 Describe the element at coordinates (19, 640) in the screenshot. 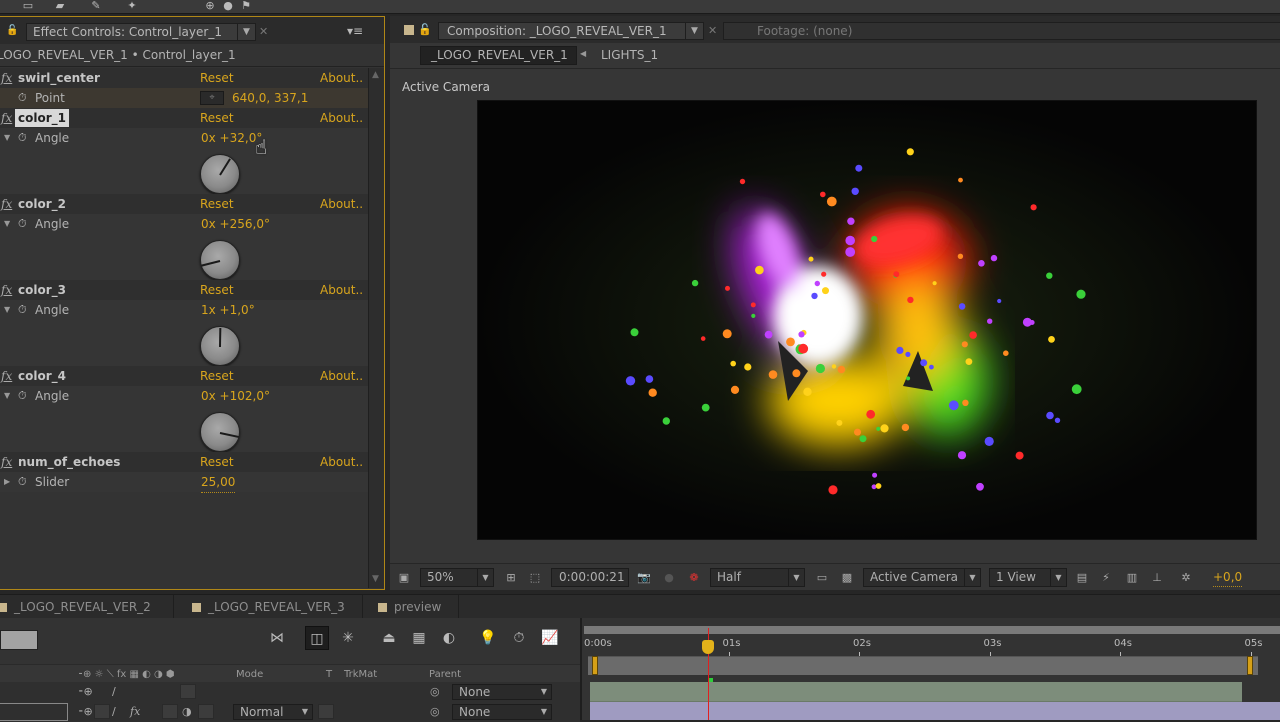

I see `timeline-search-input` at that location.